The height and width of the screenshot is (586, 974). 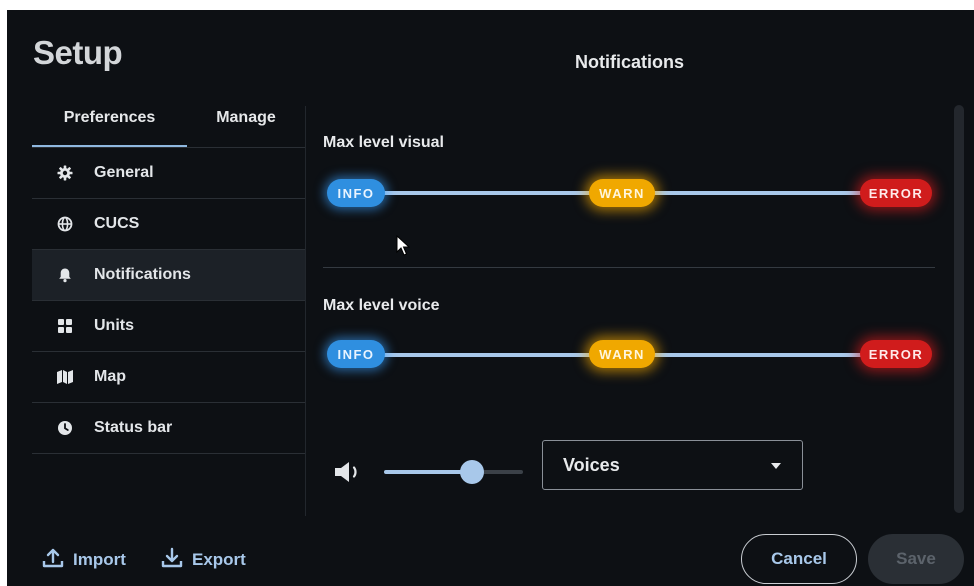 What do you see at coordinates (356, 354) in the screenshot?
I see `voice-level-info: INFO` at bounding box center [356, 354].